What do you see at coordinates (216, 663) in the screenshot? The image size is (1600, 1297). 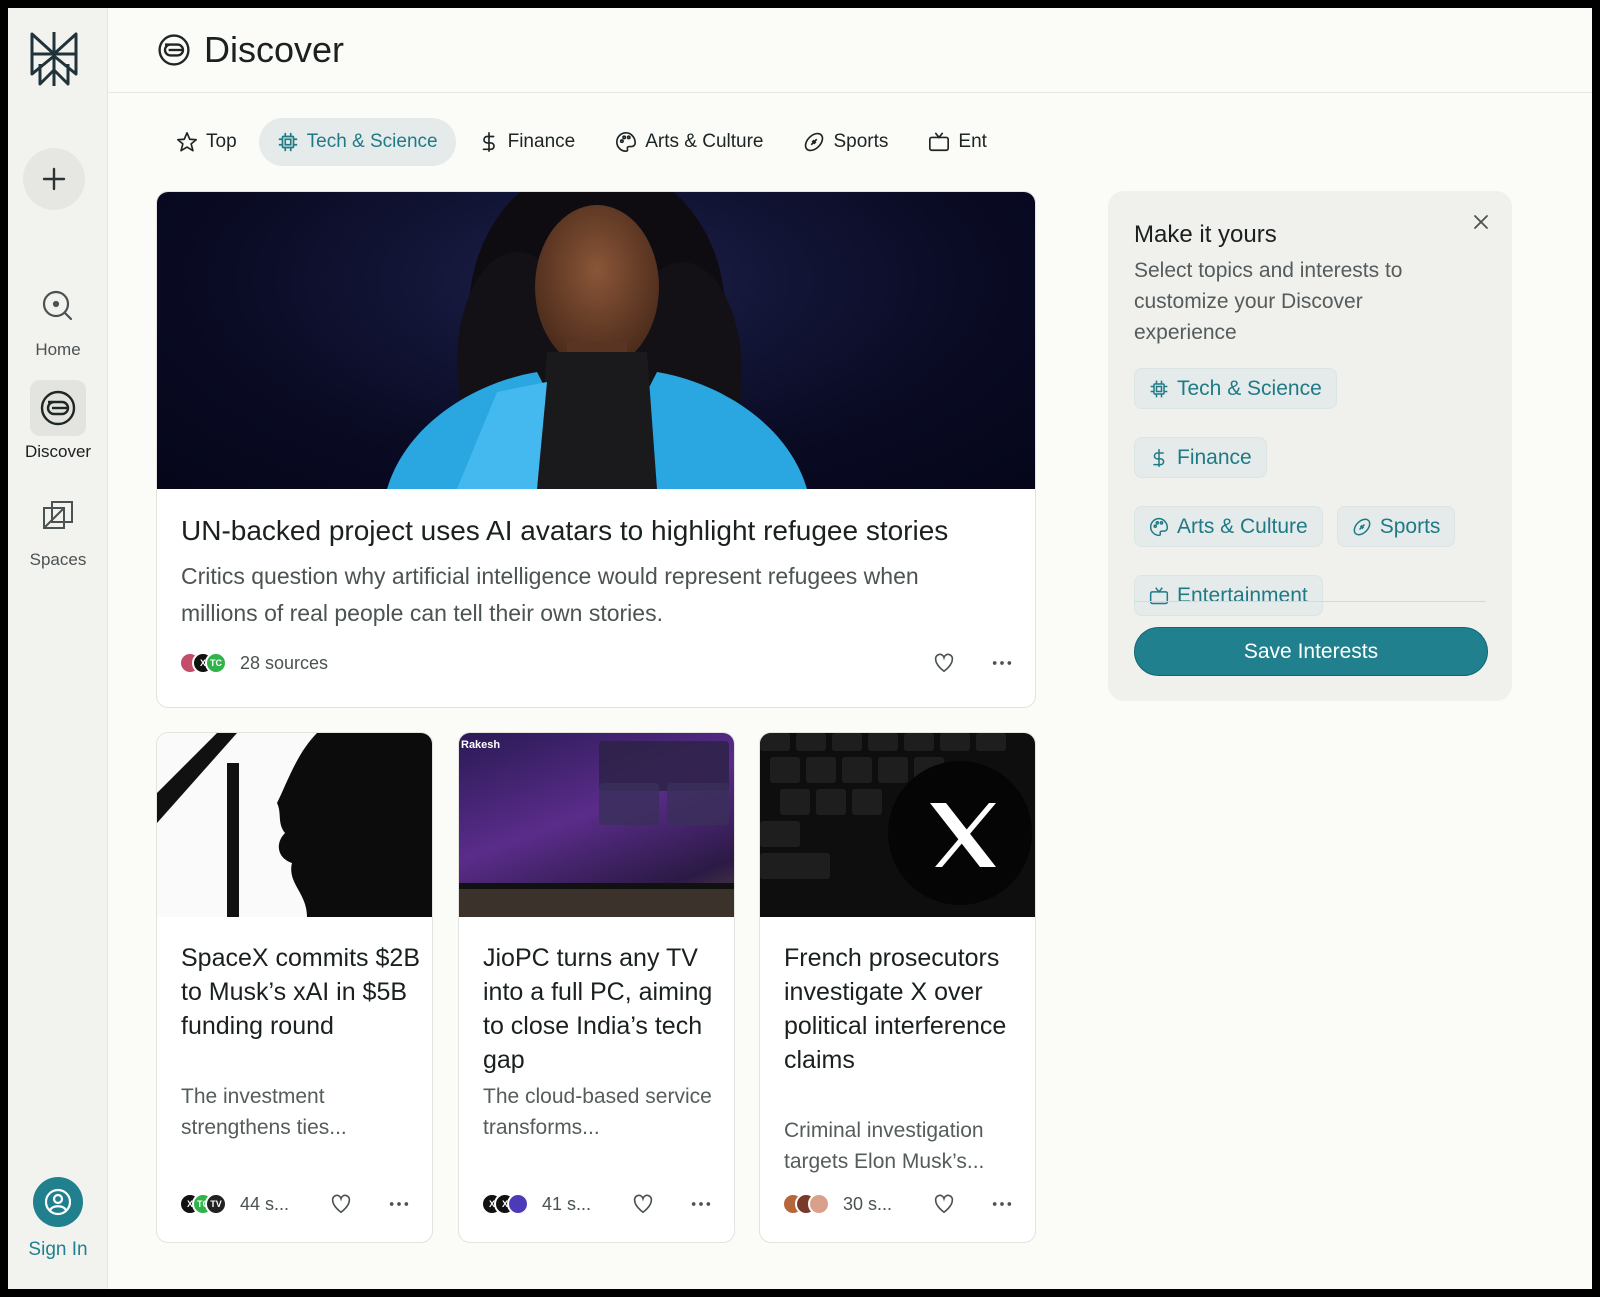 I see `source-icon: TC` at bounding box center [216, 663].